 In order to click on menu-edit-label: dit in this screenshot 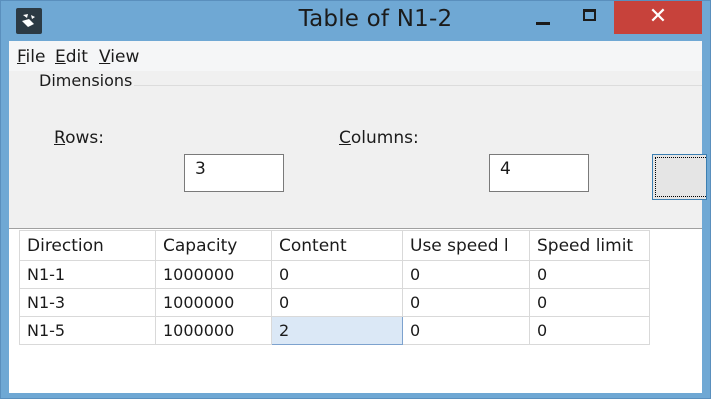, I will do `click(76, 57)`.